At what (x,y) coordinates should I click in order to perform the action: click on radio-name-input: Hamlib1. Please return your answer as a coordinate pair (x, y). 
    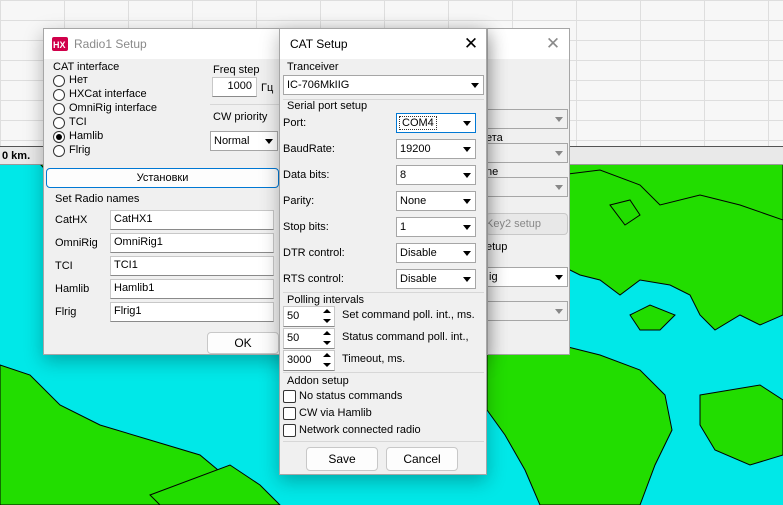
    Looking at the image, I should click on (192, 289).